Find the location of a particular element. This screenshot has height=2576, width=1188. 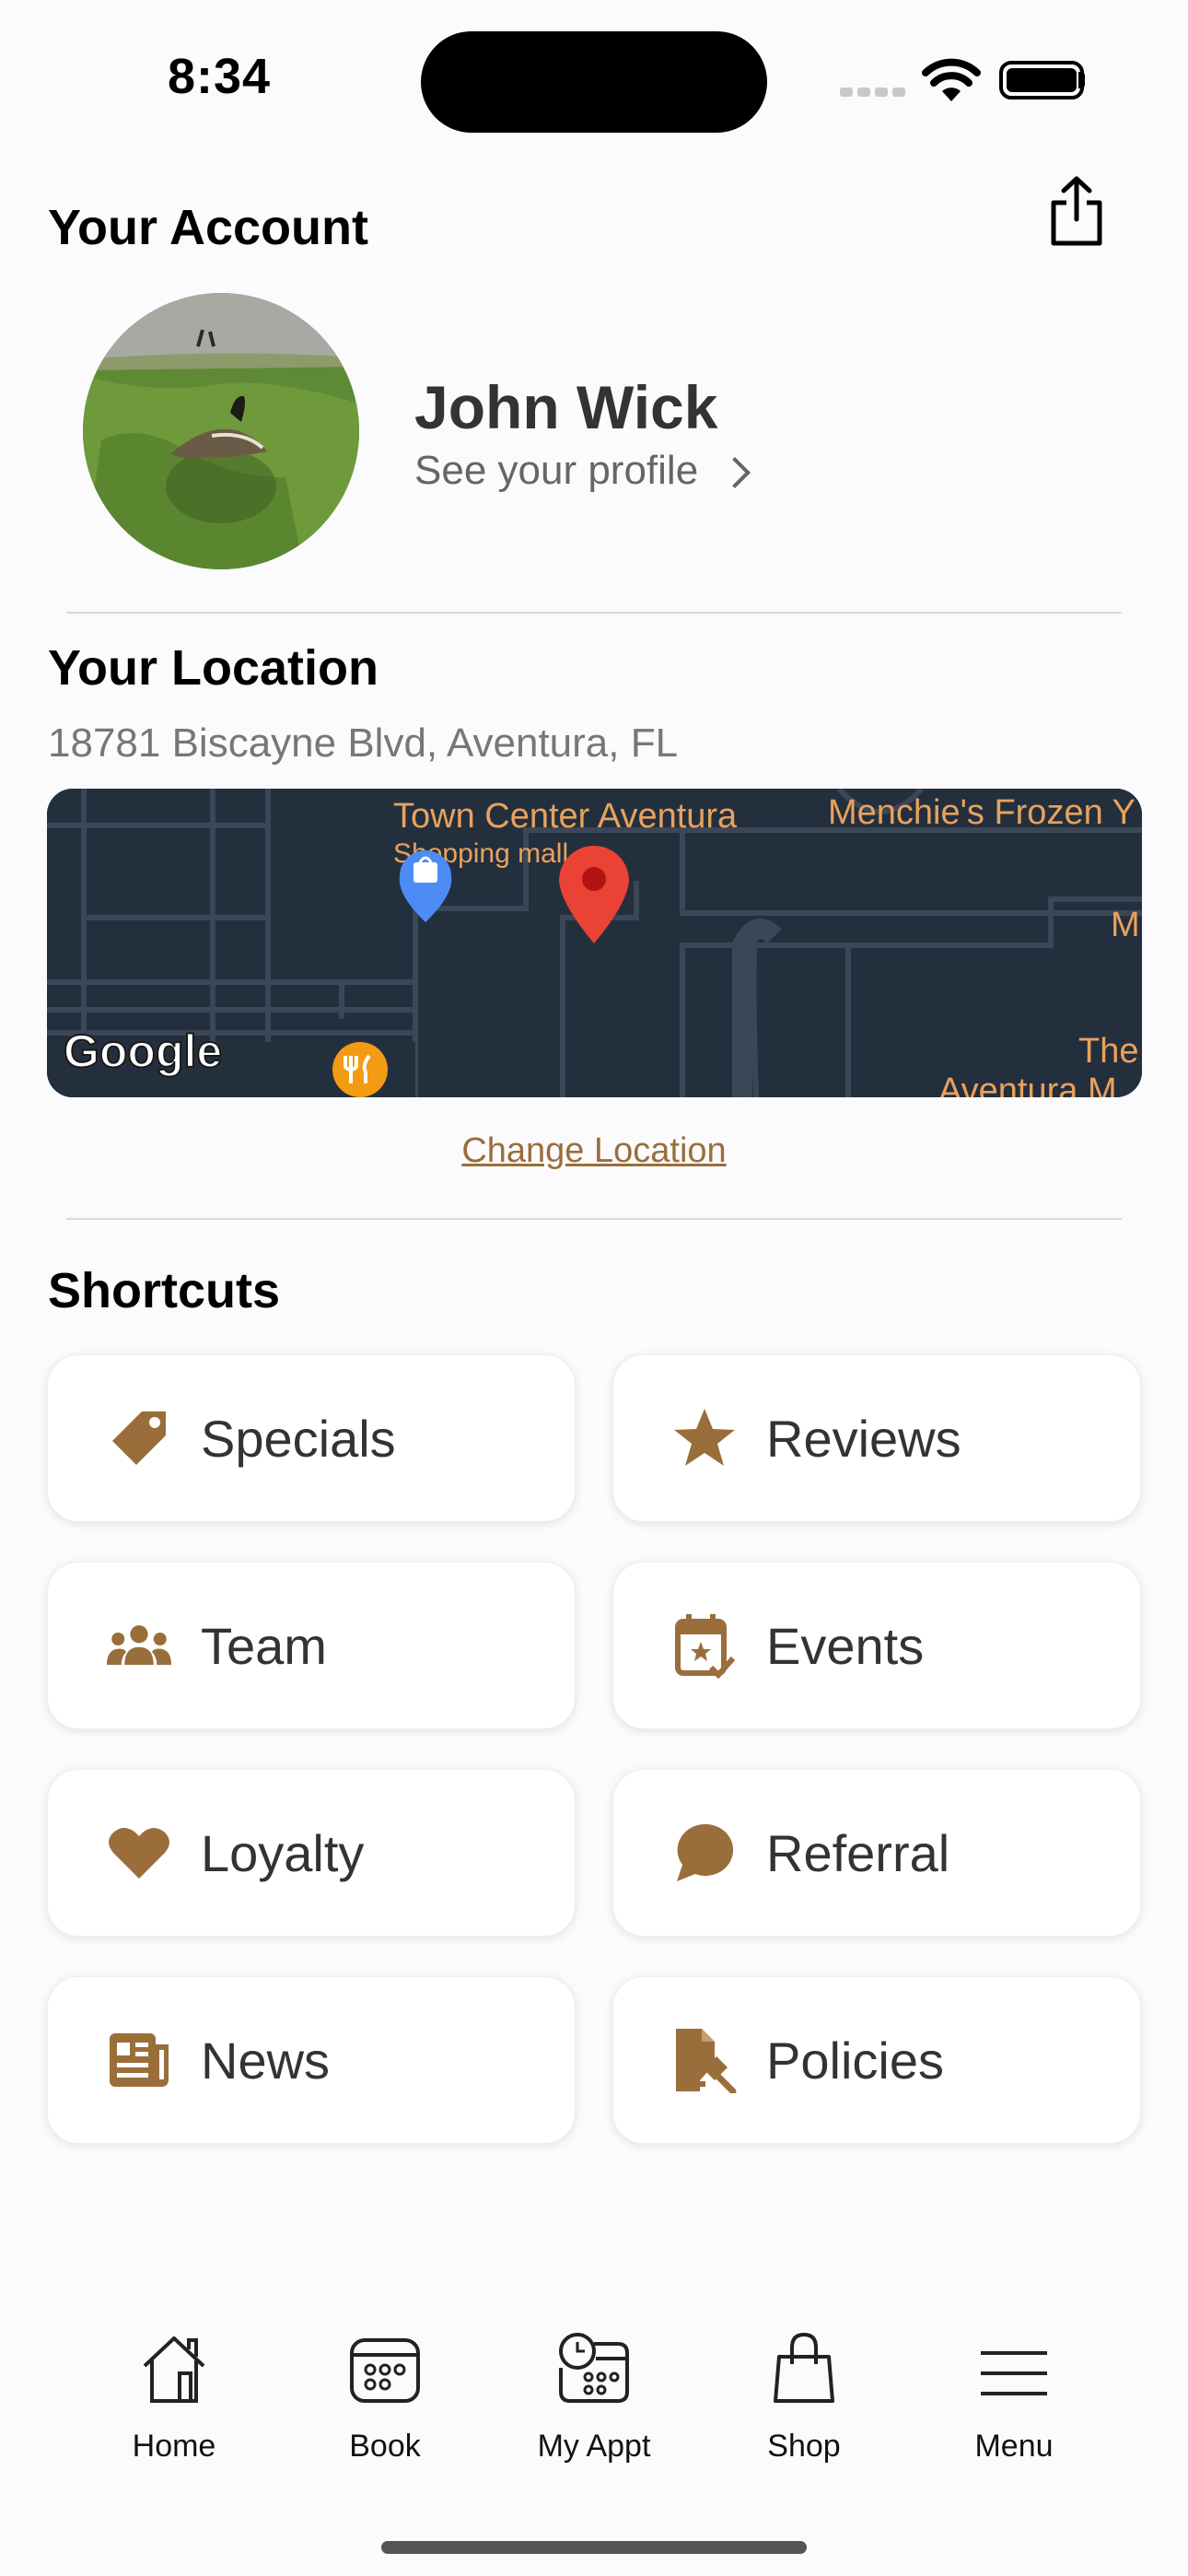

shortcut-loyalty: Loyalty is located at coordinates (311, 1853).